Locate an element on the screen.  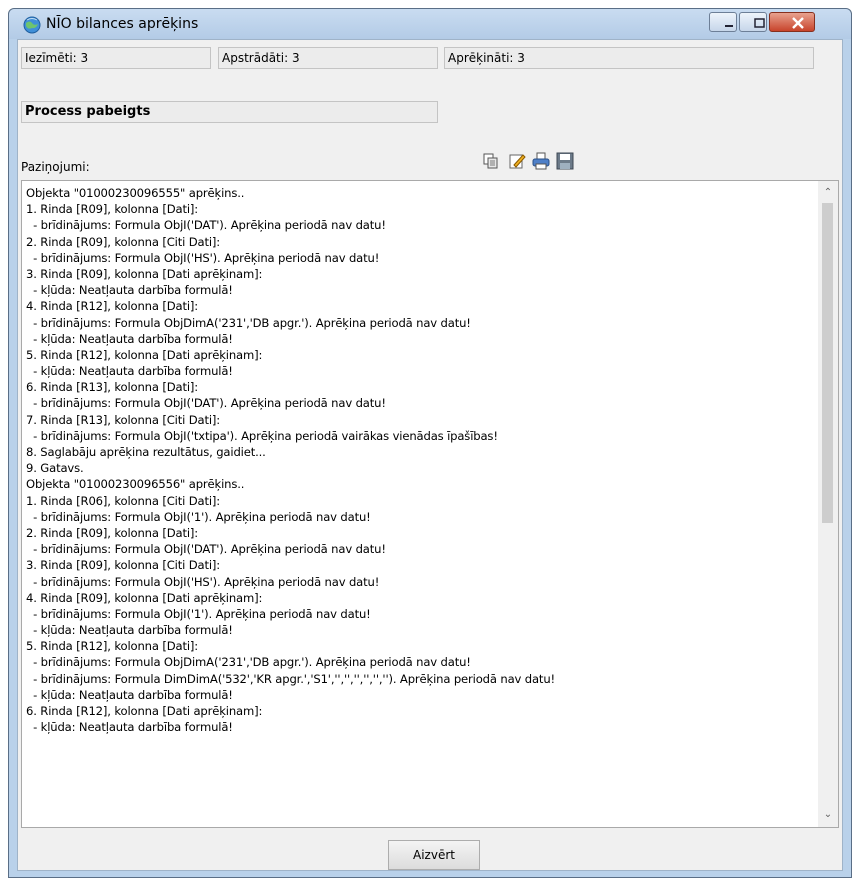
close-window-button is located at coordinates (792, 22).